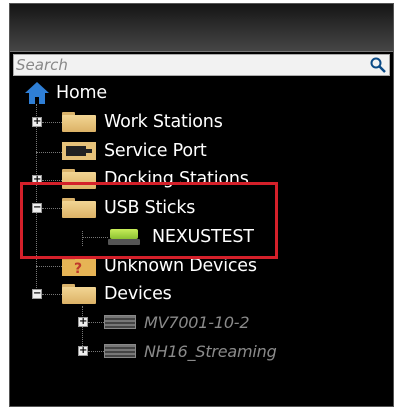  Describe the element at coordinates (83, 351) in the screenshot. I see `expand-toggle-nh16: +` at that location.